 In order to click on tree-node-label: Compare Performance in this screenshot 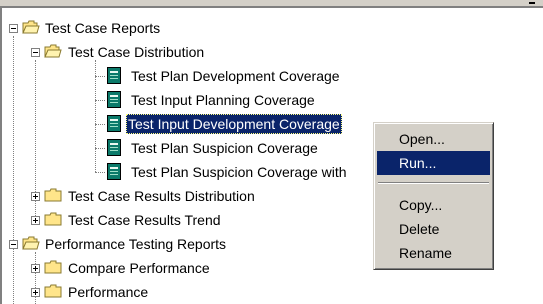, I will do `click(139, 268)`.